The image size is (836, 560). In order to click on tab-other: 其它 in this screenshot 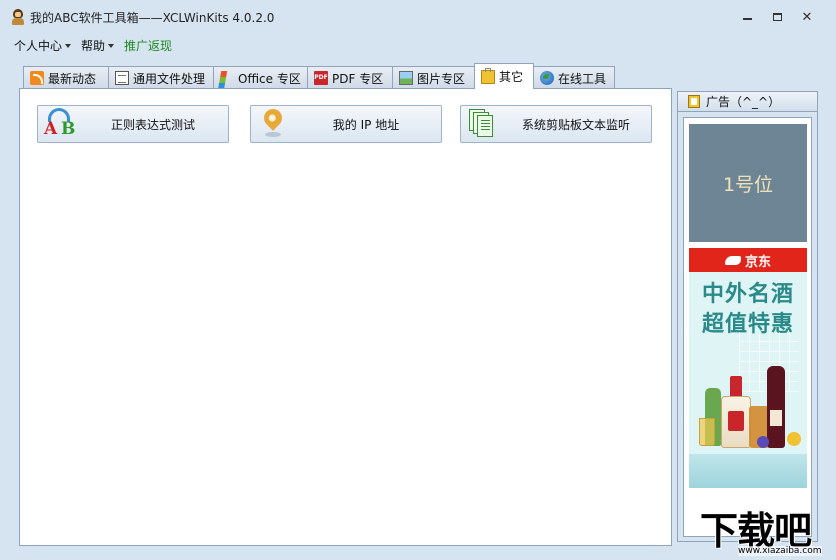, I will do `click(504, 76)`.